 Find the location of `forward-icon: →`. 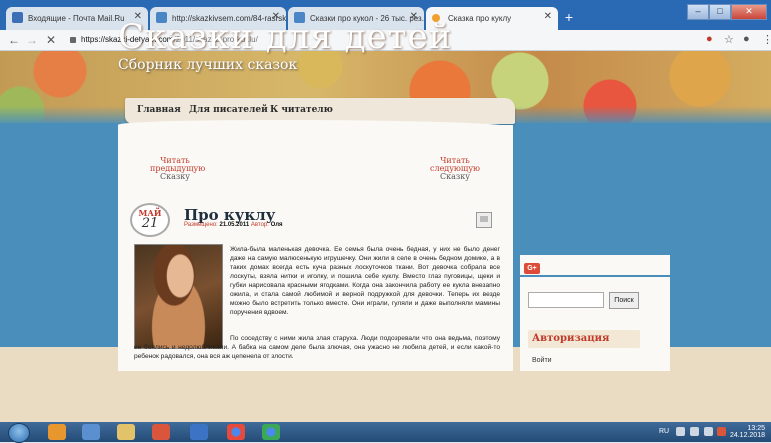

forward-icon: → is located at coordinates (32, 40).